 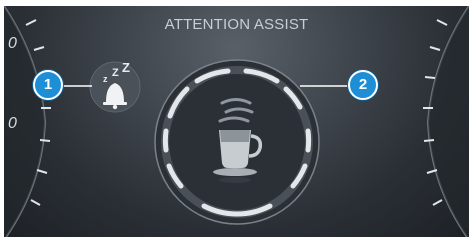 What do you see at coordinates (363, 85) in the screenshot?
I see `callout-marker-2: 2` at bounding box center [363, 85].